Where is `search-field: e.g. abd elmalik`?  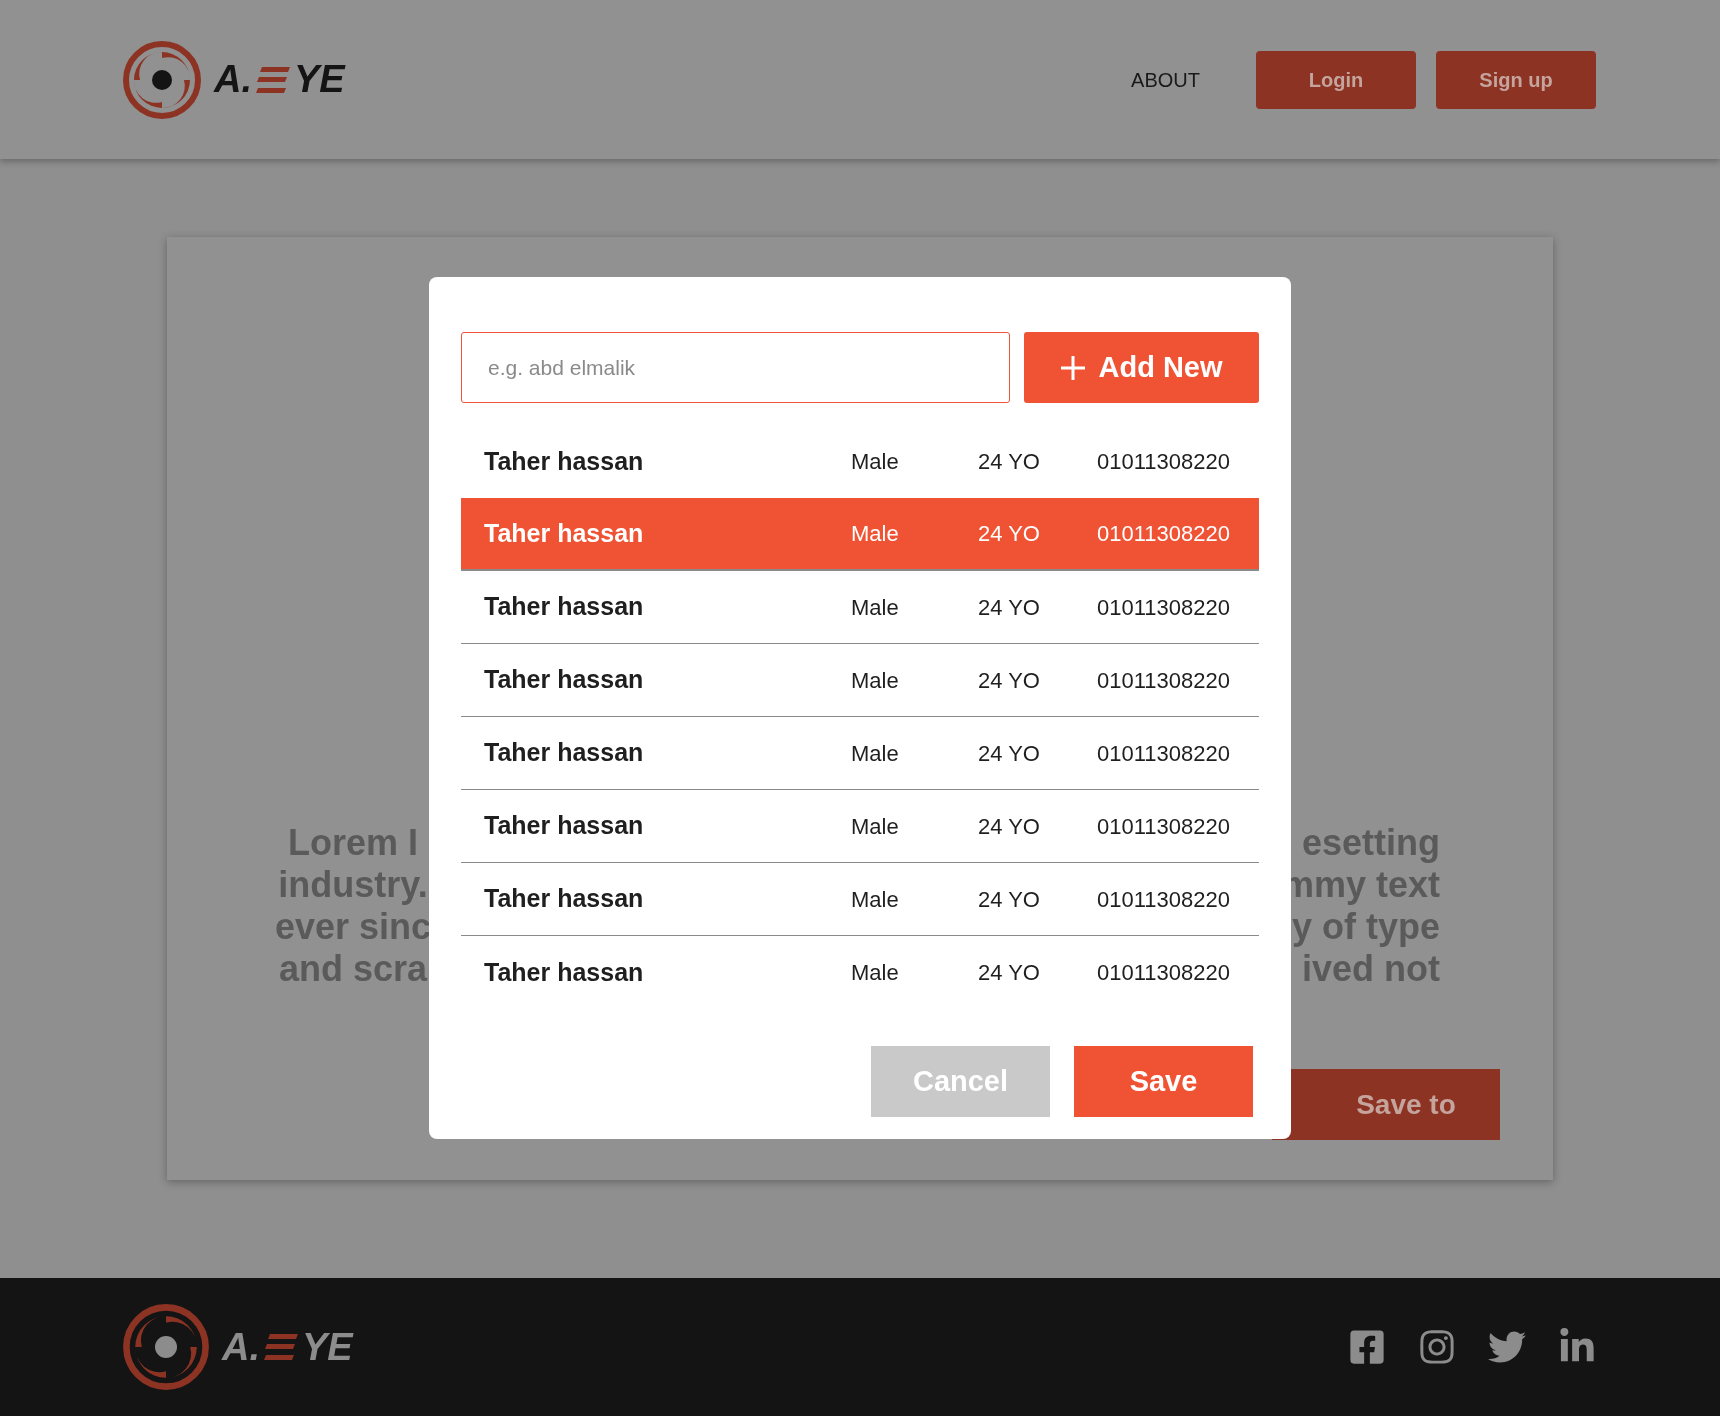
search-field: e.g. abd elmalik is located at coordinates (735, 367).